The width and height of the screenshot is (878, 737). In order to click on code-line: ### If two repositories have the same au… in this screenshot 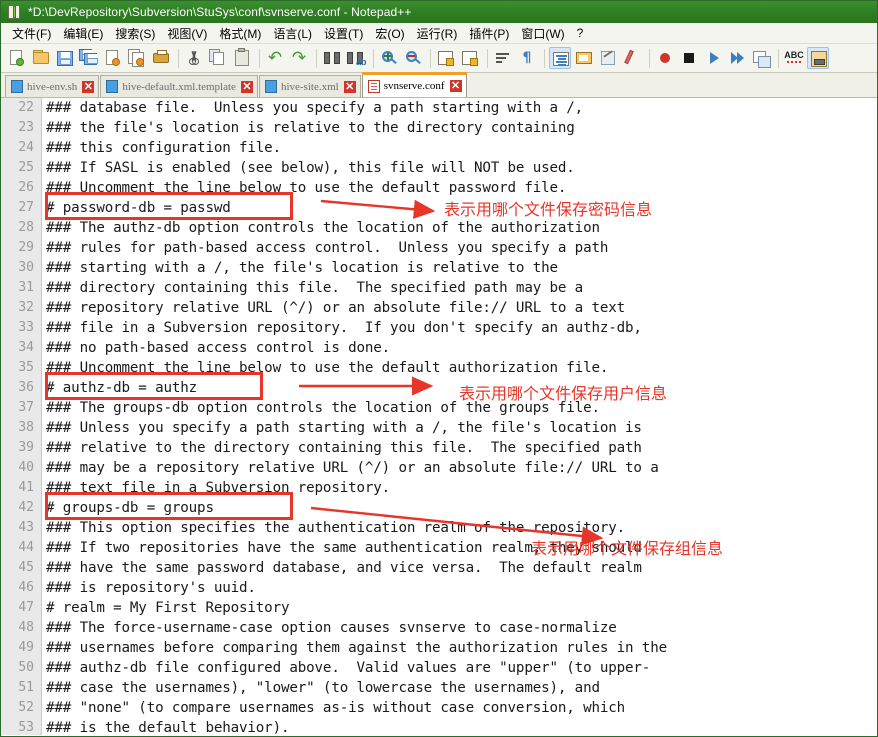, I will do `click(459, 548)`.